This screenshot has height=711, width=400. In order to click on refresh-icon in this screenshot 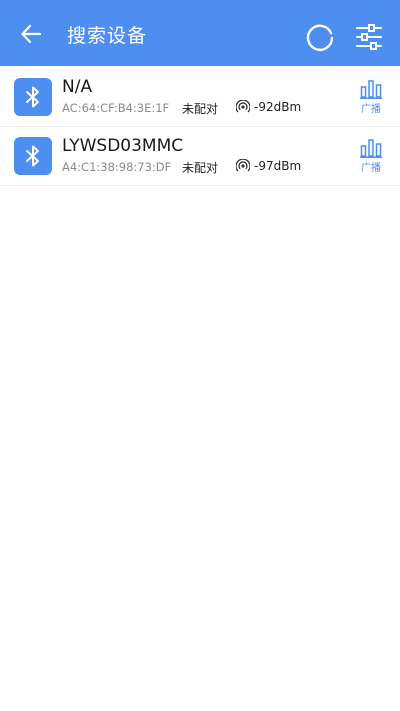, I will do `click(320, 37)`.